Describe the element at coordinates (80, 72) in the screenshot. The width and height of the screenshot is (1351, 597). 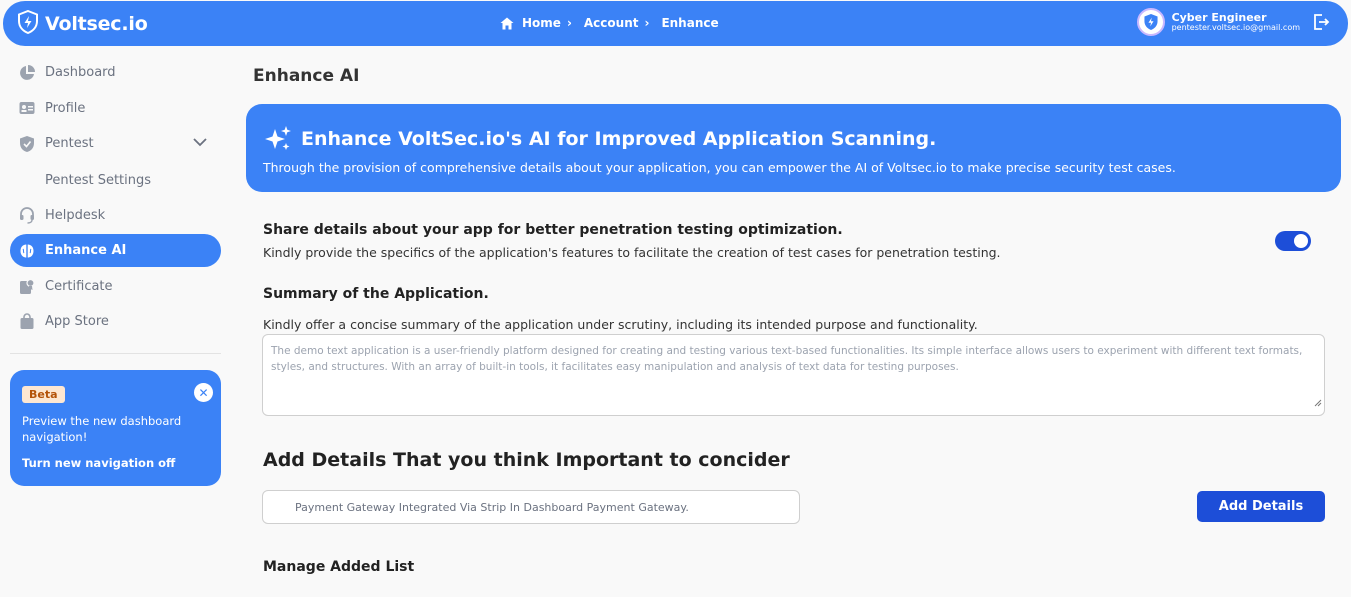
I see `sidebar-item-label: Dashboard` at that location.